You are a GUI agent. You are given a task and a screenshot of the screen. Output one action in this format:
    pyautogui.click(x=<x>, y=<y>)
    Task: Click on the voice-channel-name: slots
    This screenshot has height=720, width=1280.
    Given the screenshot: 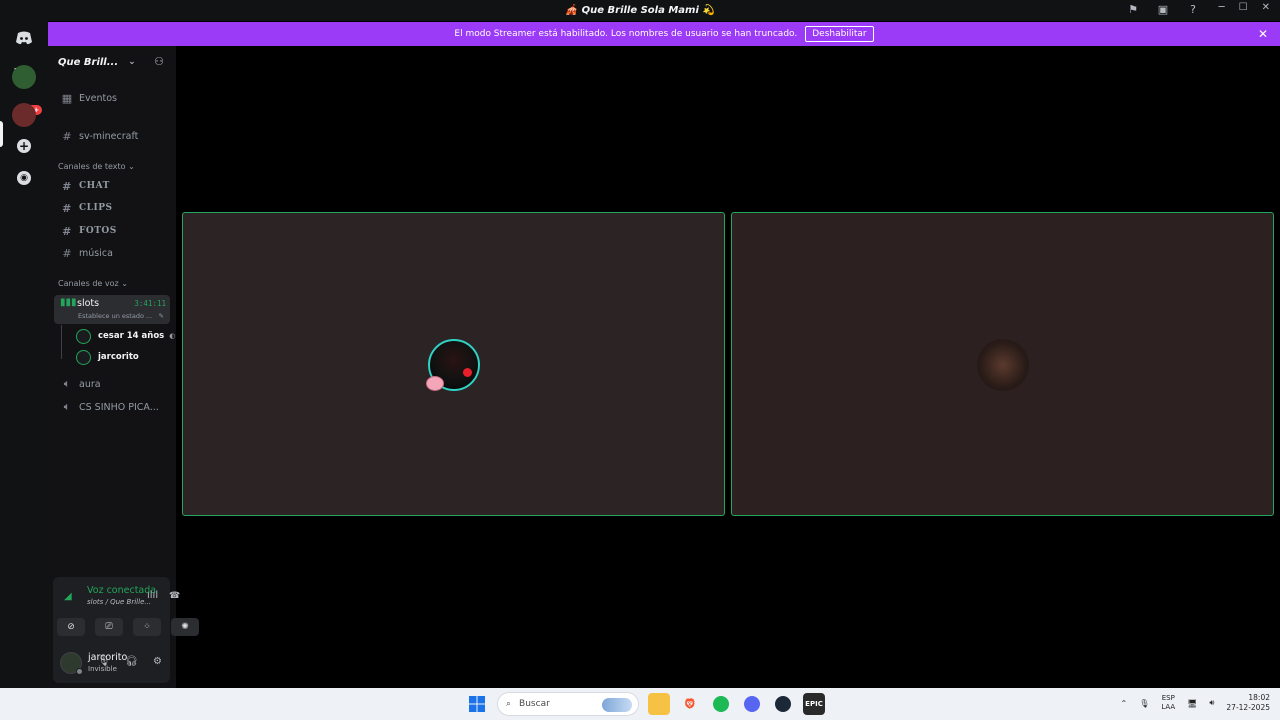 What is the action you would take?
    pyautogui.click(x=88, y=303)
    